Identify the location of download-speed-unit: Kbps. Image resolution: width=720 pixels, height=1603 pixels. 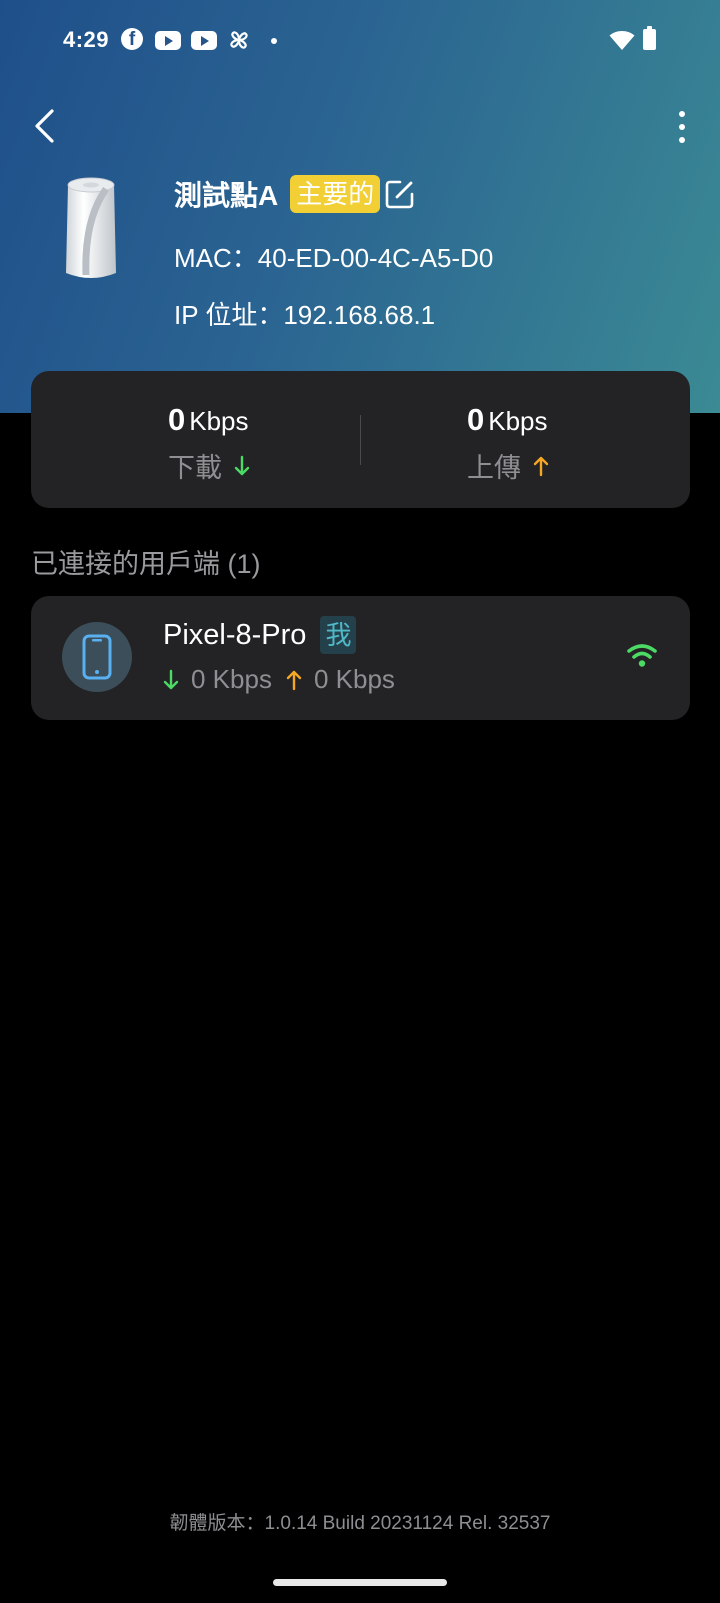
(219, 421).